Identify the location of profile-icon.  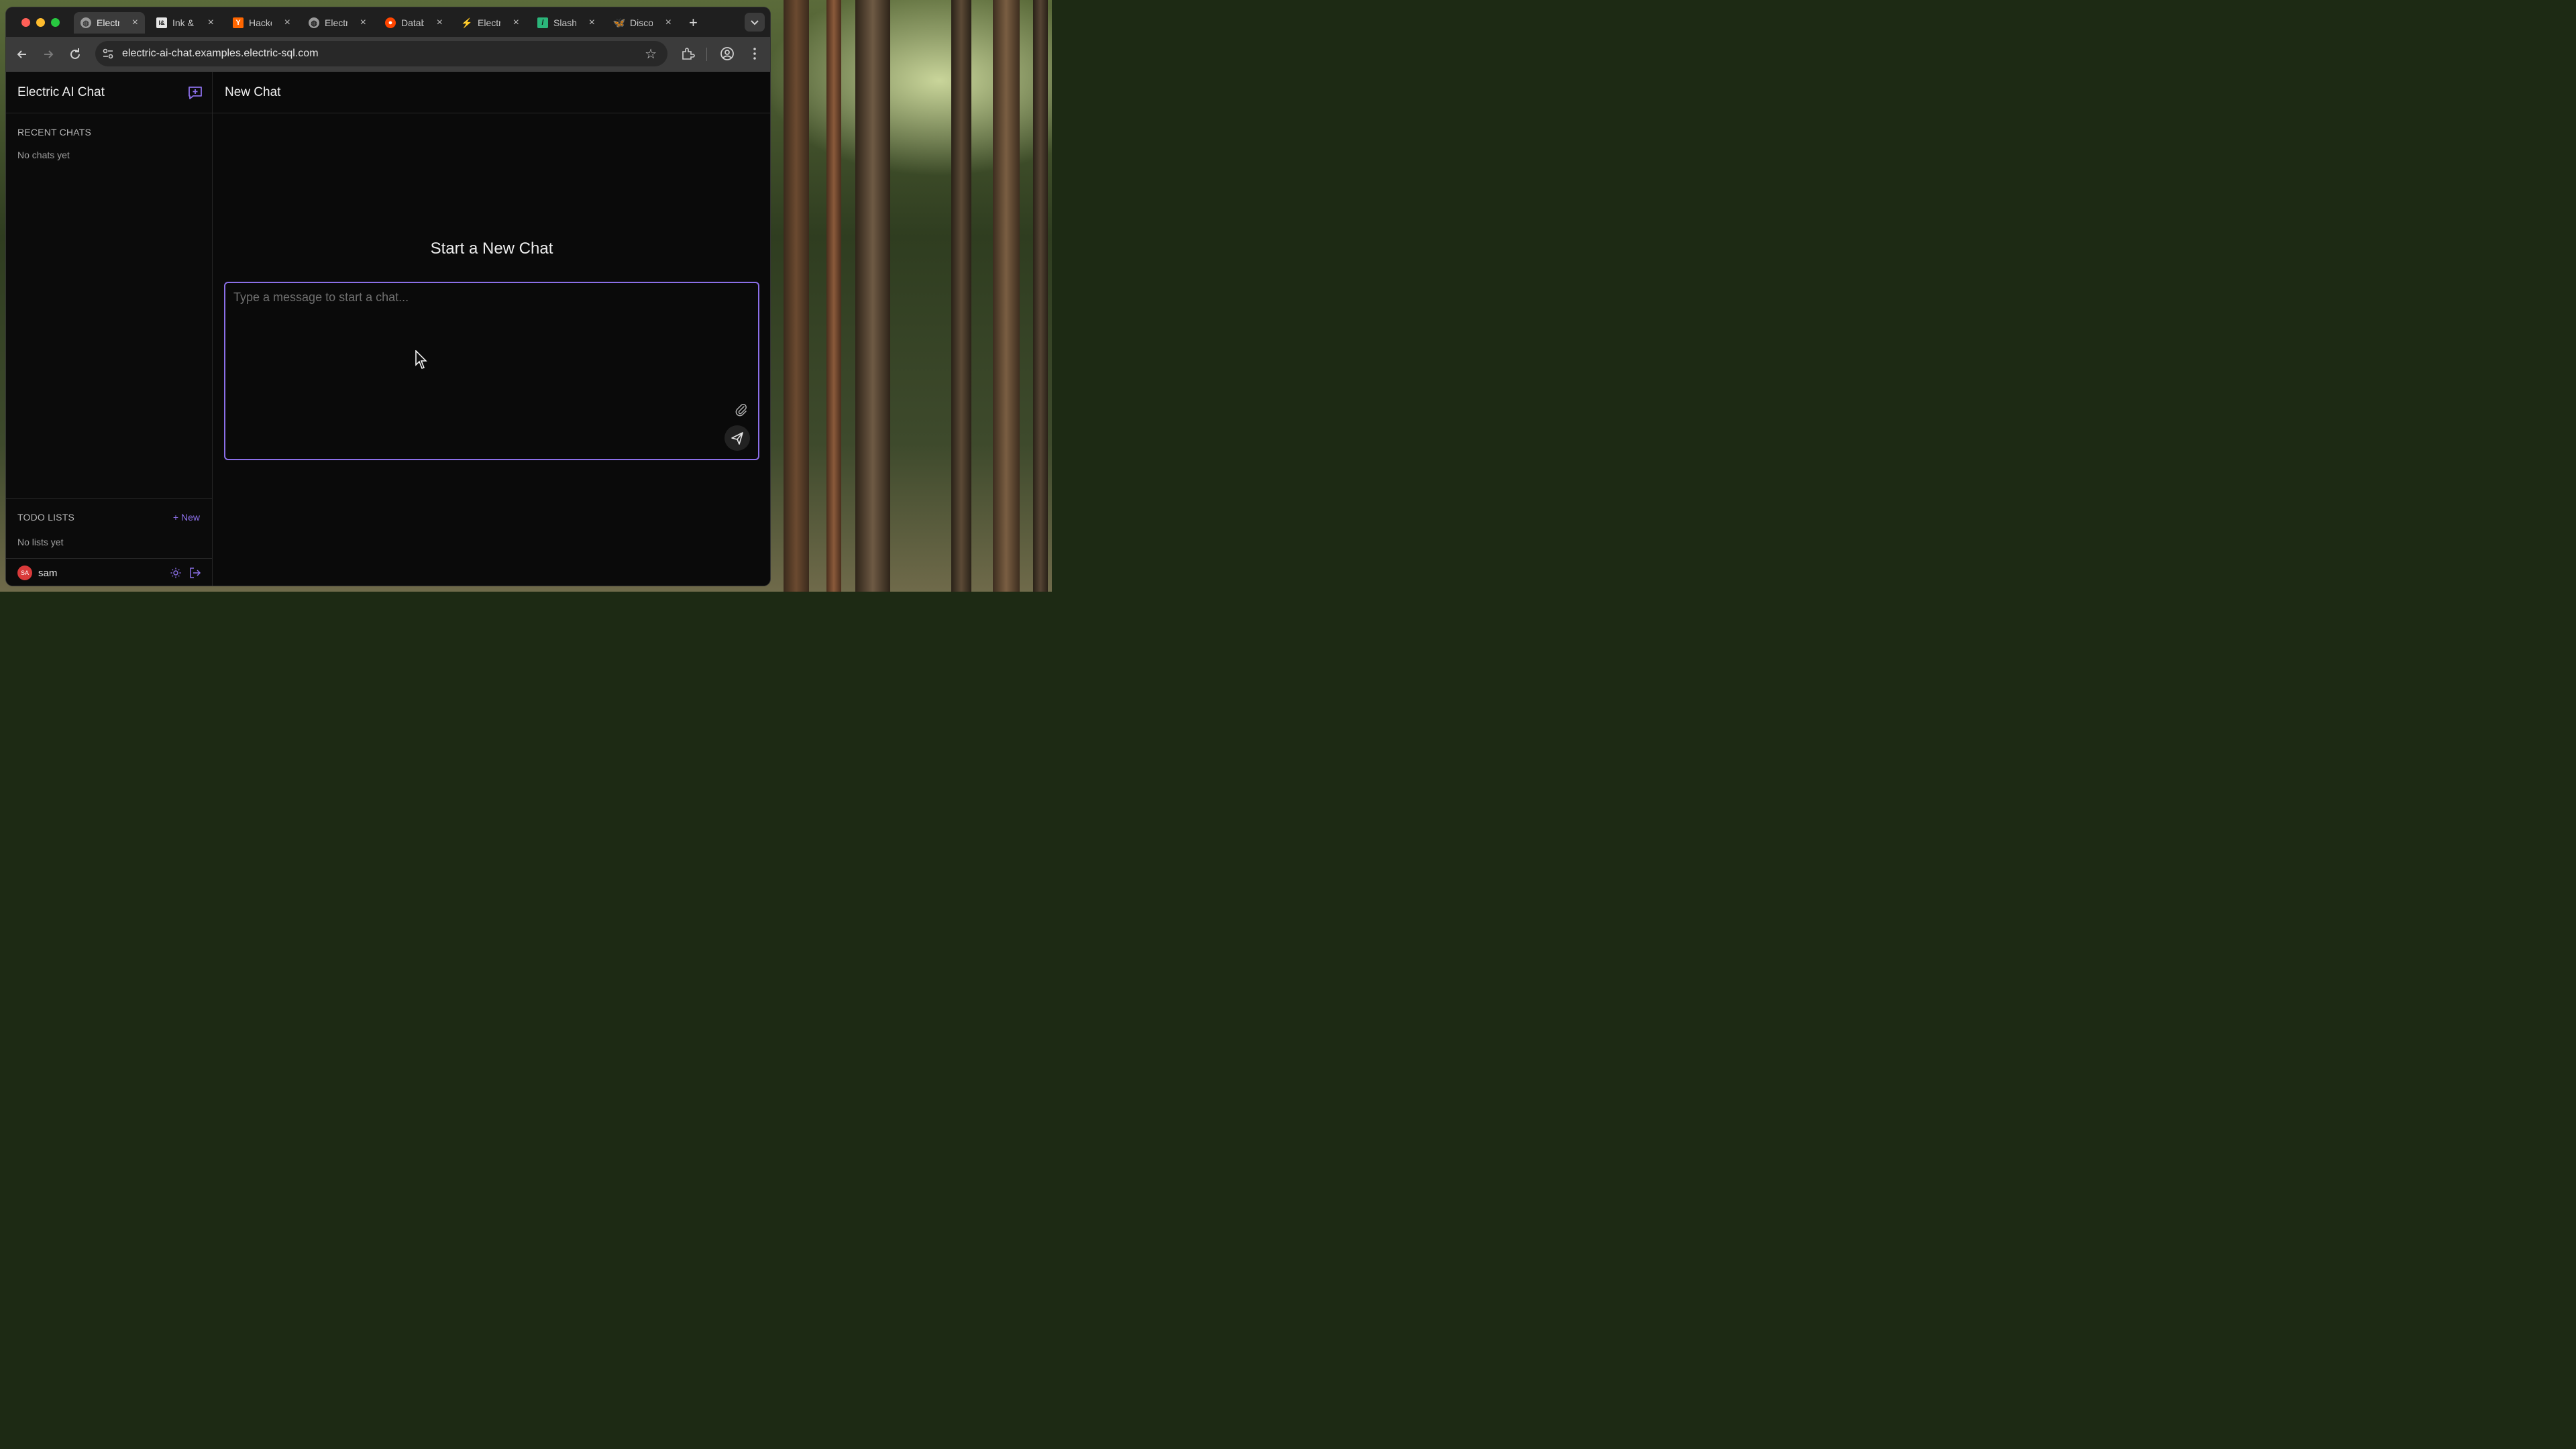
(727, 54).